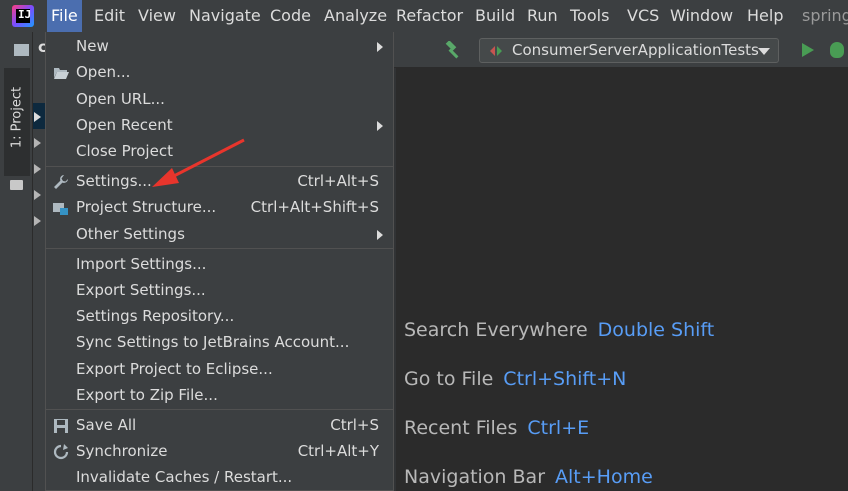 This screenshot has width=848, height=491. What do you see at coordinates (219, 126) in the screenshot?
I see `menu-item-open-recent: Open Recent` at bounding box center [219, 126].